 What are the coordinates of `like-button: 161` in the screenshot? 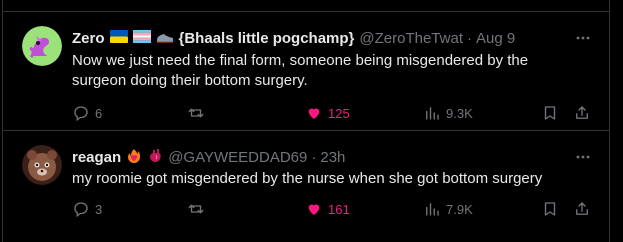 It's located at (327, 209).